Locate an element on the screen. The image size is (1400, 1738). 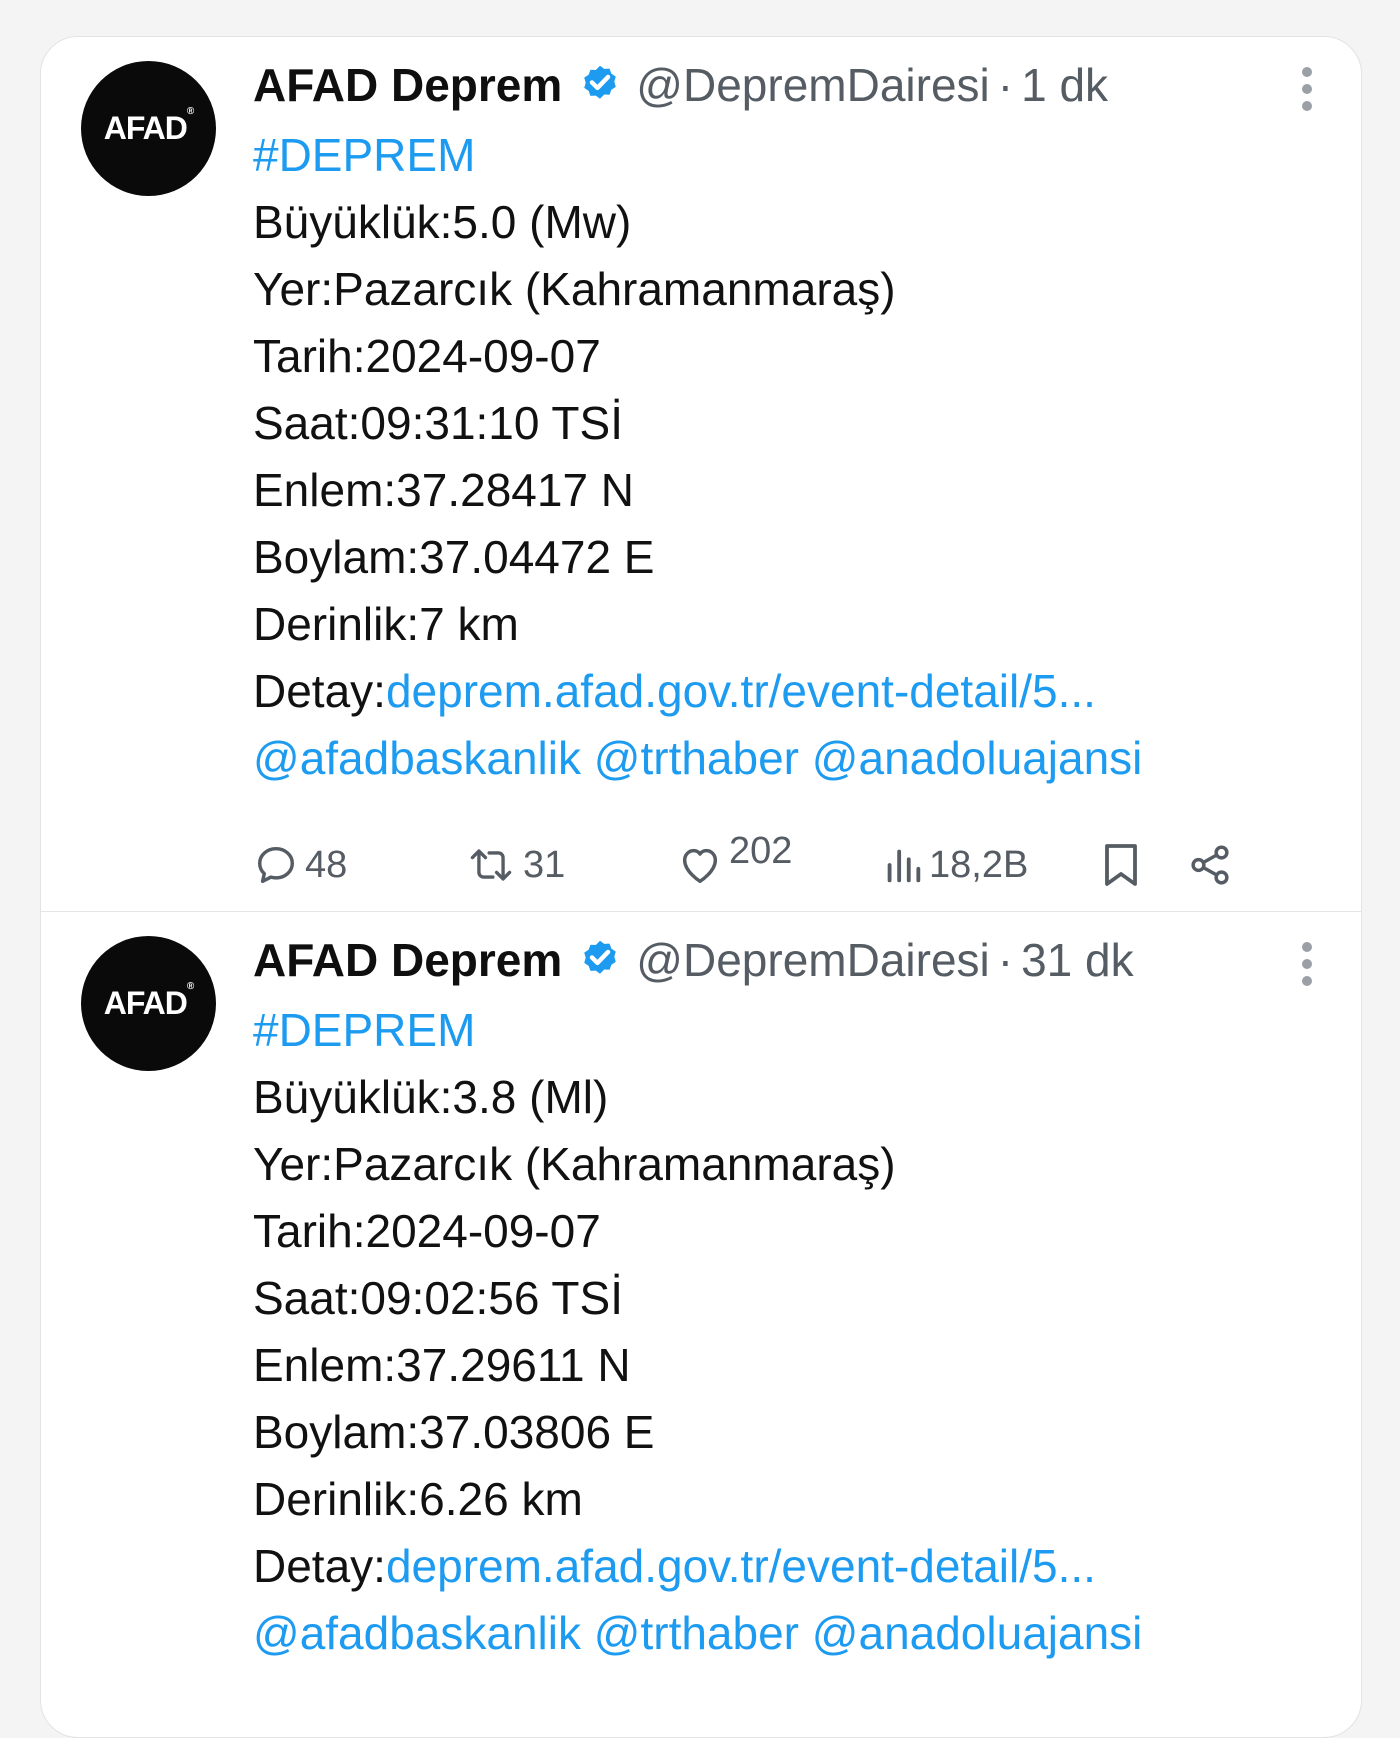
depth-line: Derinlik:6.26 km is located at coordinates (418, 1499).